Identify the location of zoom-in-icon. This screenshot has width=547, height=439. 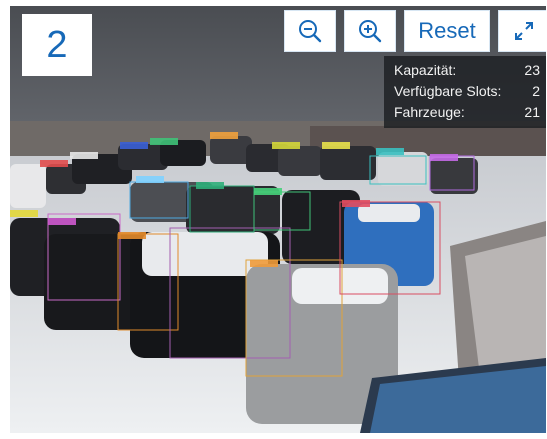
(370, 31).